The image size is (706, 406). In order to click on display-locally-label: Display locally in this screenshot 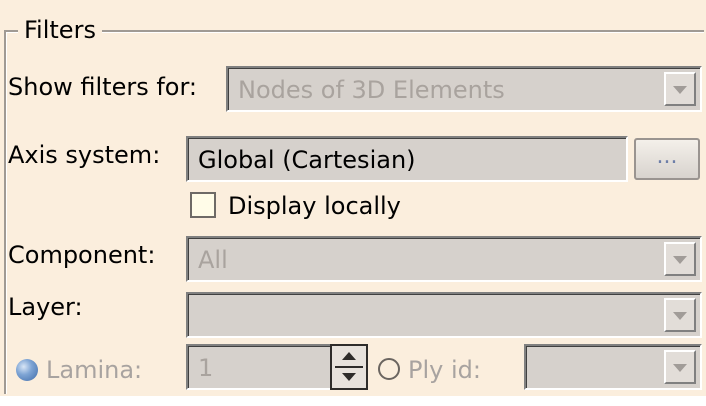, I will do `click(314, 206)`.